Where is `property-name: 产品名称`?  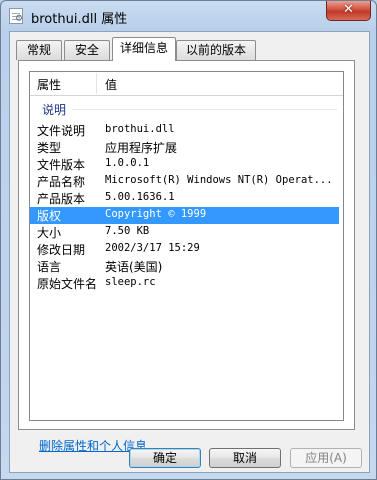
property-name: 产品名称 is located at coordinates (61, 182).